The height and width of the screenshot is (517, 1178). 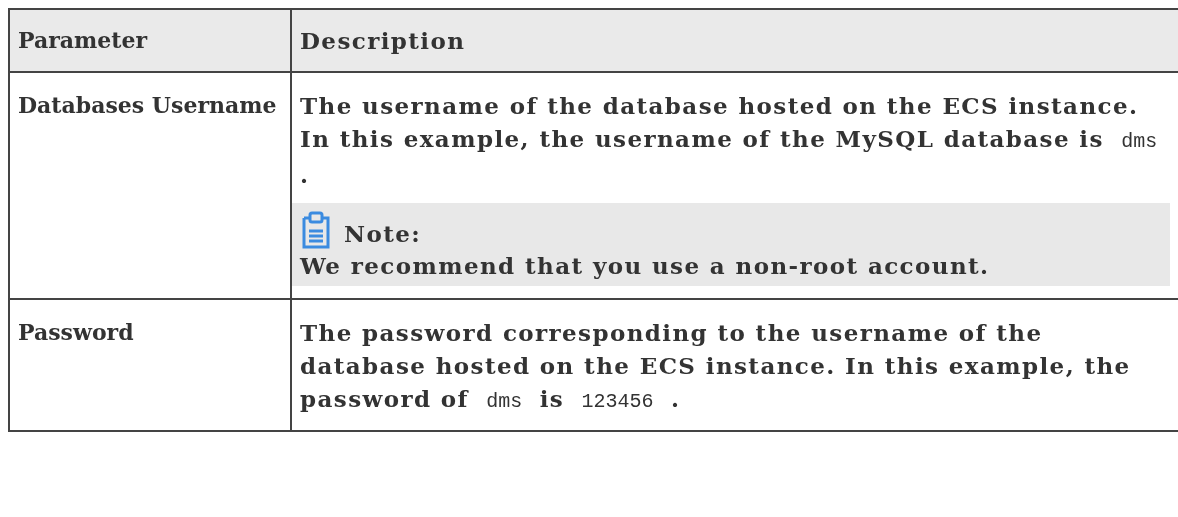 What do you see at coordinates (645, 266) in the screenshot?
I see `note-text: We recommend that you use a non-root account.` at bounding box center [645, 266].